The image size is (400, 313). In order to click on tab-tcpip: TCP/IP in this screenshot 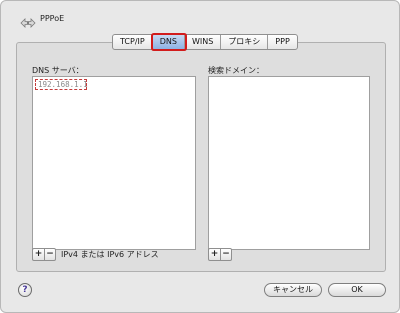, I will do `click(133, 42)`.